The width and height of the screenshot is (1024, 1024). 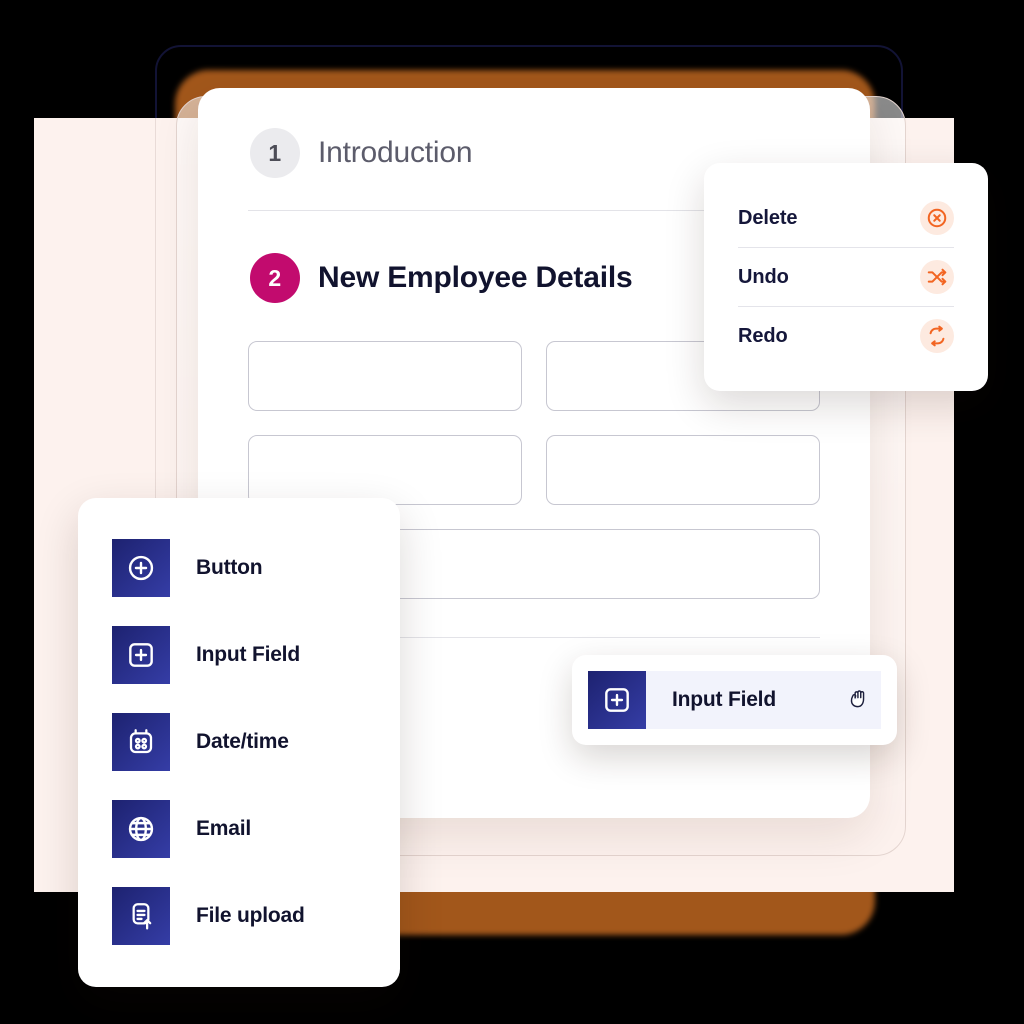 I want to click on palette-item-email: Email, so click(x=239, y=828).